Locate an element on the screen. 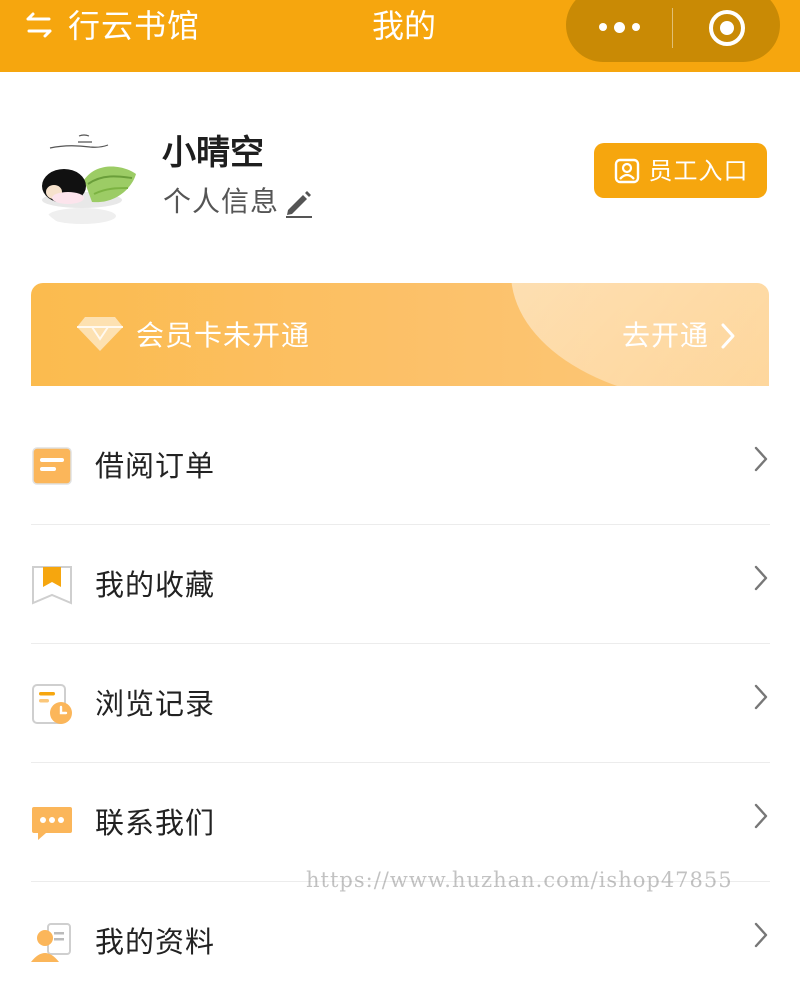 The width and height of the screenshot is (800, 998). avatar is located at coordinates (86, 176).